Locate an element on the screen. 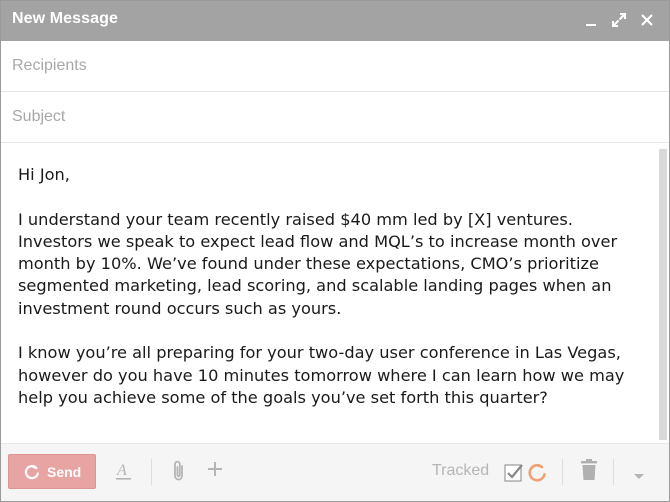  window-title: New Message is located at coordinates (65, 18).